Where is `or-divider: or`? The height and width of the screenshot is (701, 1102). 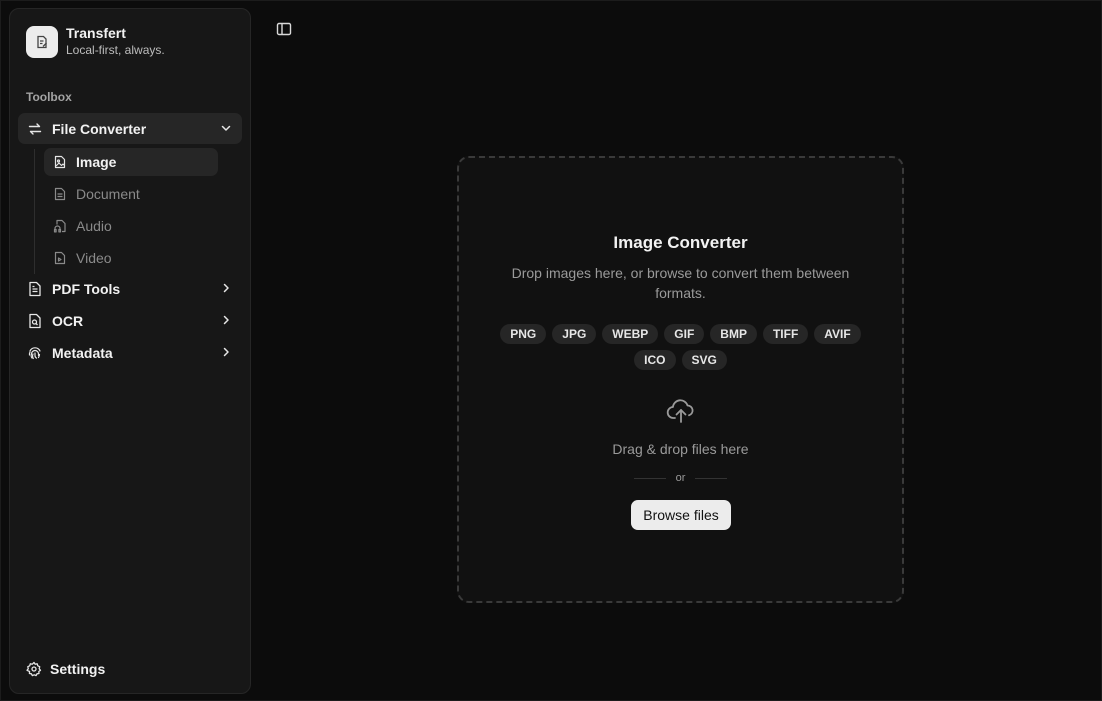
or-divider: or is located at coordinates (680, 478).